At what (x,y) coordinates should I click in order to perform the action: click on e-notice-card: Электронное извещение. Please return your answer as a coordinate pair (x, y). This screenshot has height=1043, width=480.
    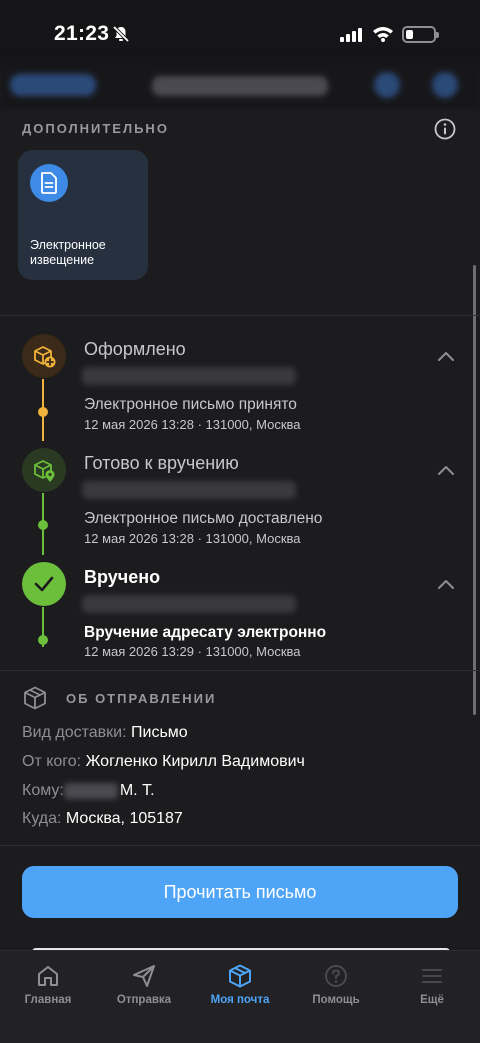
    Looking at the image, I should click on (83, 215).